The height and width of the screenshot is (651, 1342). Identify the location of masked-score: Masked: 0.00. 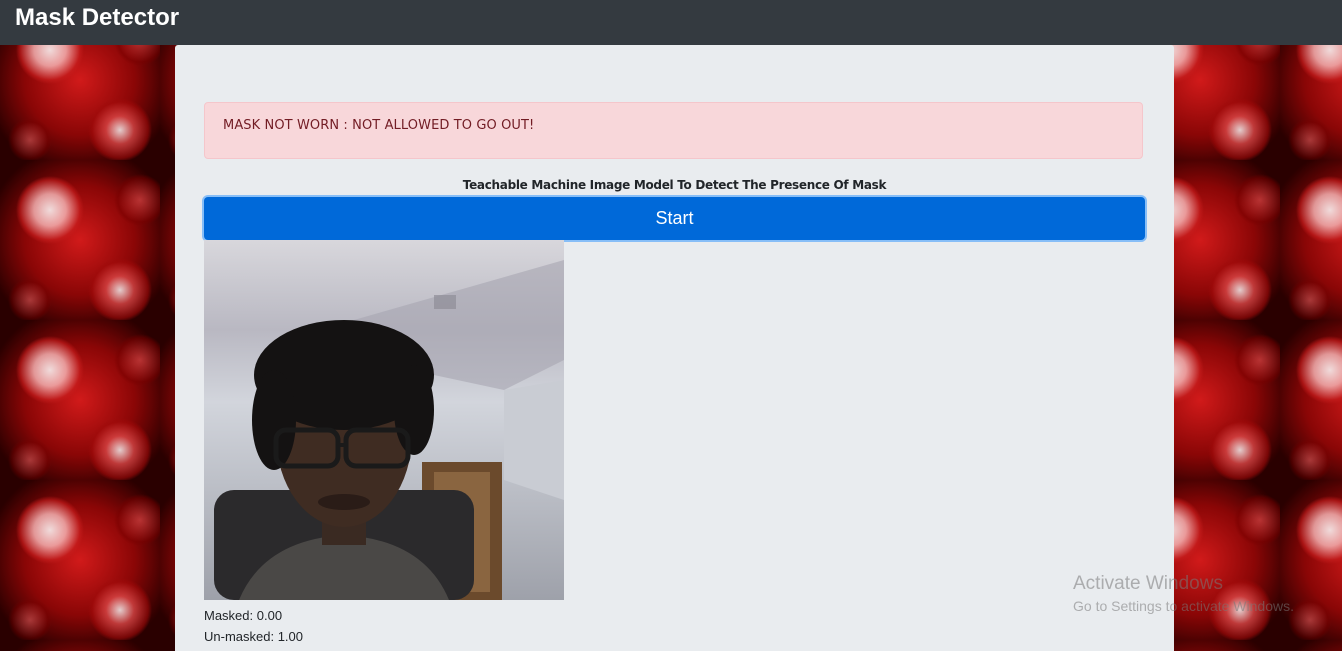
(243, 615).